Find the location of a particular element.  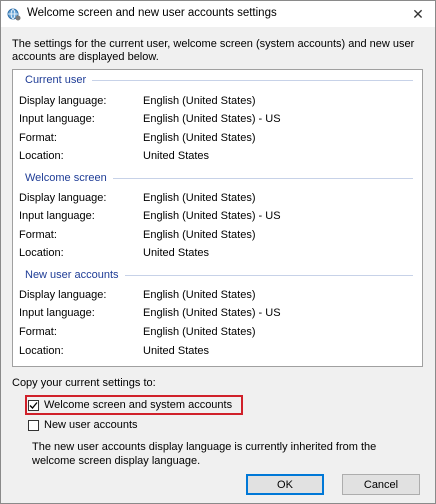

group-header-new-user-accounts: New user accounts is located at coordinates (219, 275).